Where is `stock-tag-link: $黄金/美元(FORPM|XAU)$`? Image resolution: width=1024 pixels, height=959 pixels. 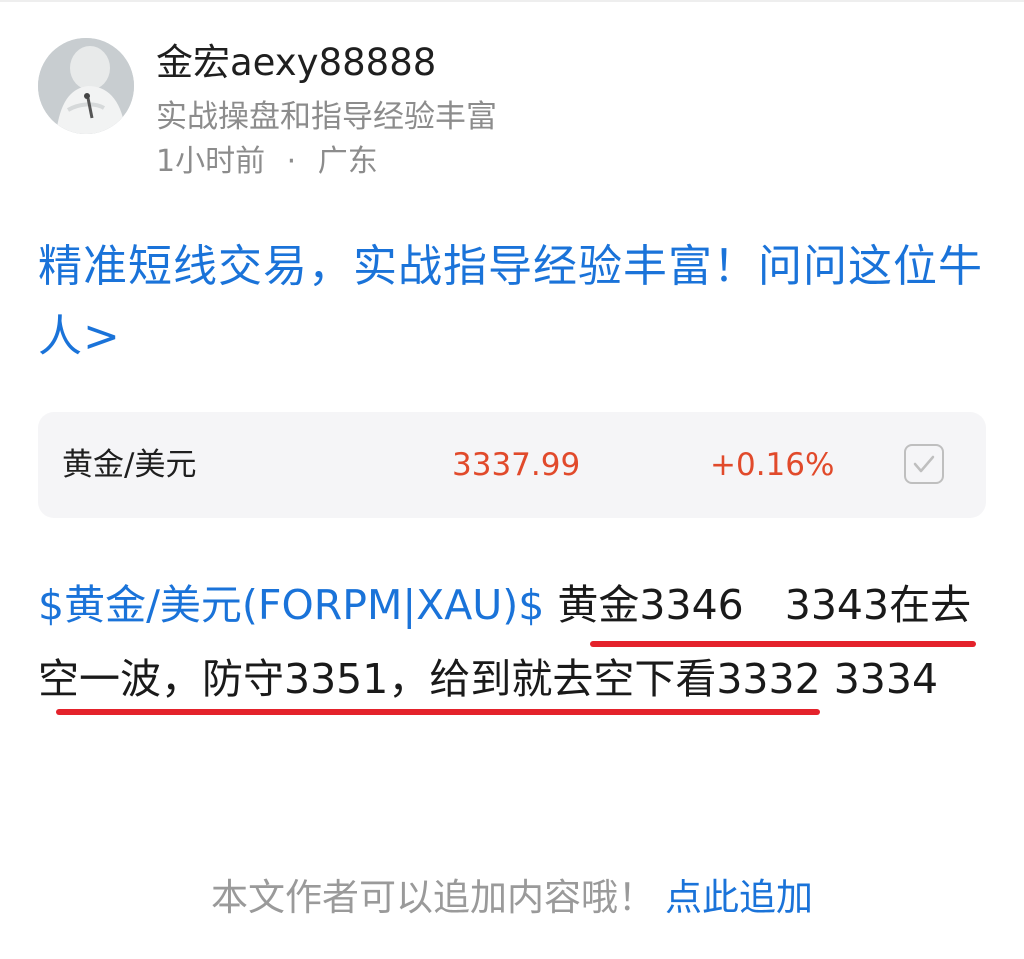
stock-tag-link: $黄金/美元(FORPM|XAU)$ is located at coordinates (291, 605).